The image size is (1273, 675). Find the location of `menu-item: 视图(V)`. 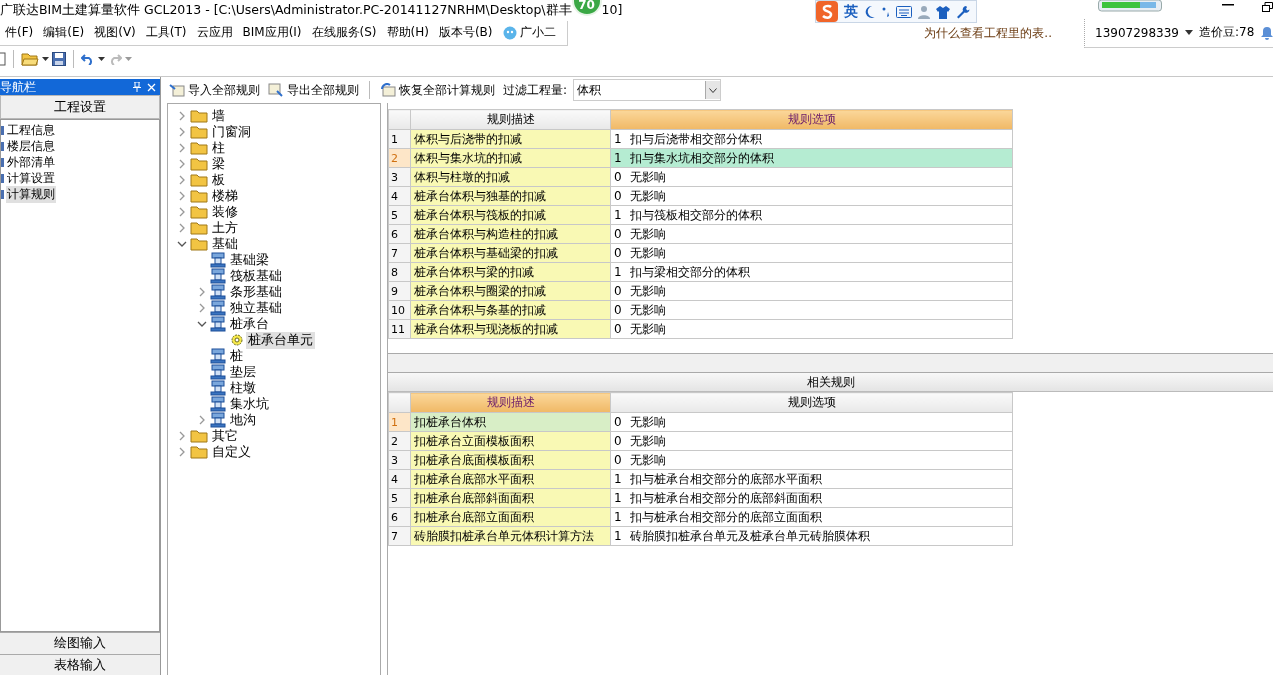

menu-item: 视图(V) is located at coordinates (115, 32).